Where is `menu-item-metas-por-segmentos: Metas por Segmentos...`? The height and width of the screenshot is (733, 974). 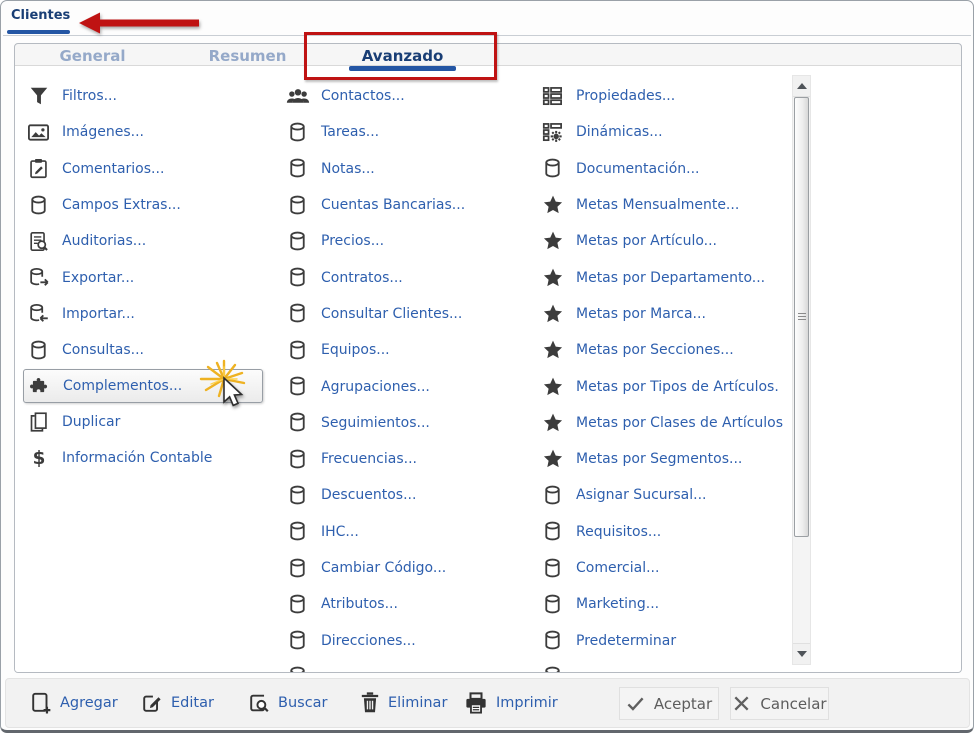
menu-item-metas-por-segmentos: Metas por Segmentos... is located at coordinates (660, 459).